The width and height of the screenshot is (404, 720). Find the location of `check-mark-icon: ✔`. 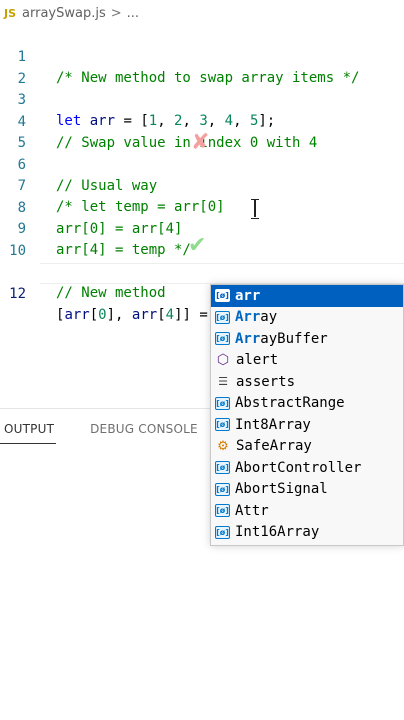

check-mark-icon: ✔ is located at coordinates (197, 245).